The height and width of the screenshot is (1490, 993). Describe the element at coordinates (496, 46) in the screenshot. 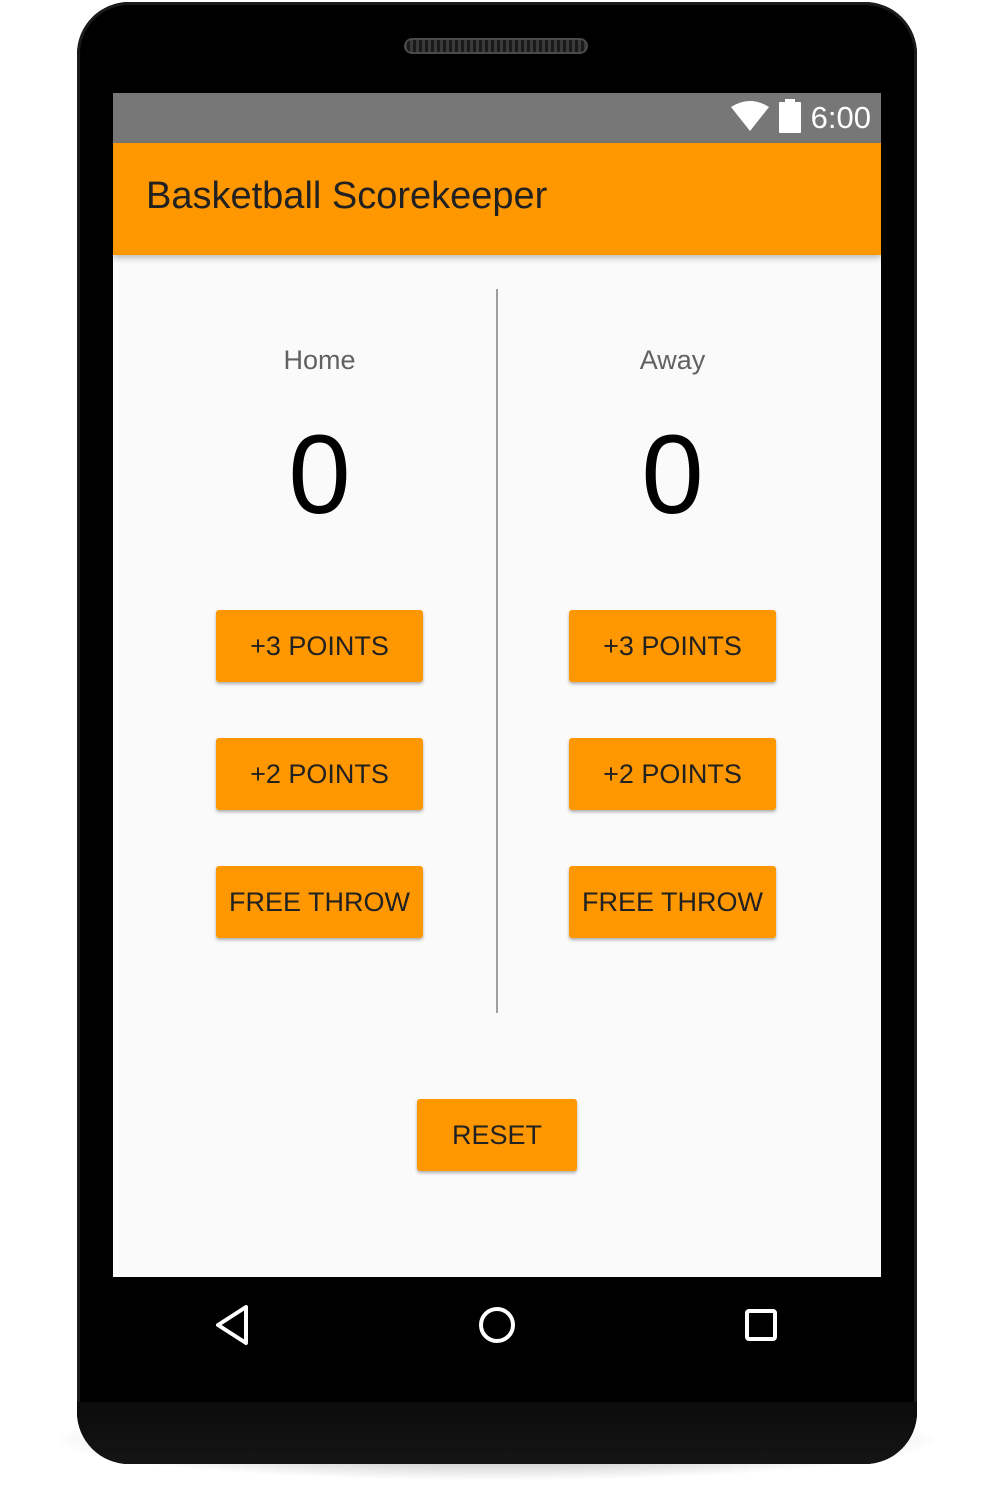

I see `speaker-grille` at that location.